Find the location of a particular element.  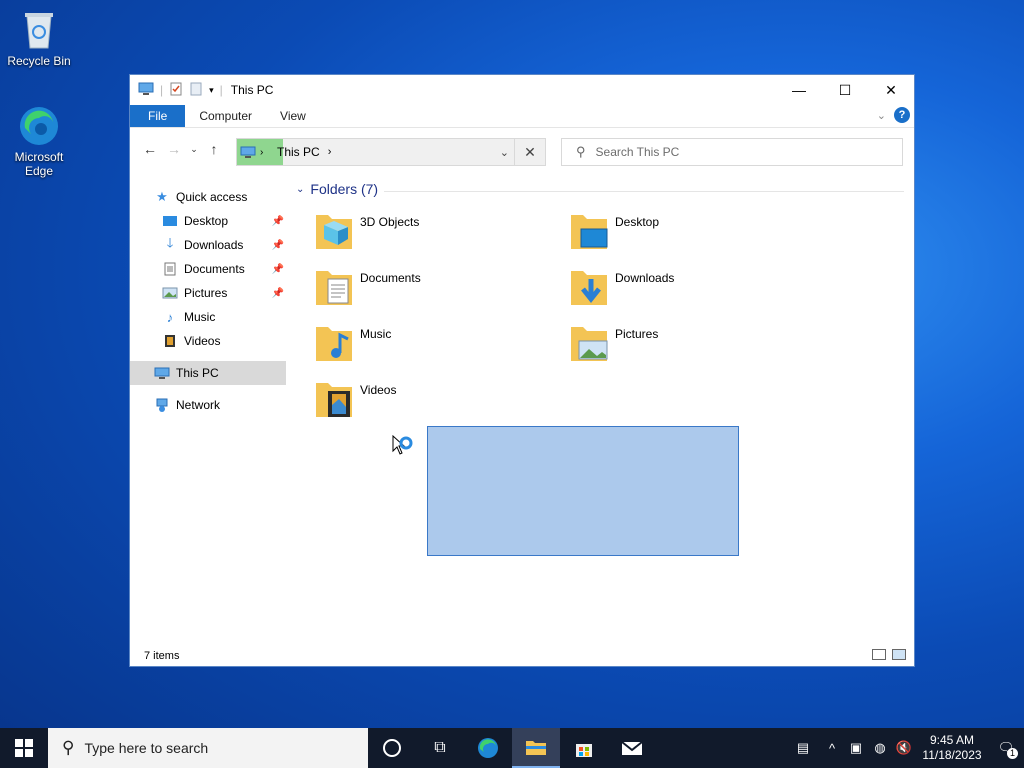

expand-ribbon-icon: ⌄ is located at coordinates (881, 115).